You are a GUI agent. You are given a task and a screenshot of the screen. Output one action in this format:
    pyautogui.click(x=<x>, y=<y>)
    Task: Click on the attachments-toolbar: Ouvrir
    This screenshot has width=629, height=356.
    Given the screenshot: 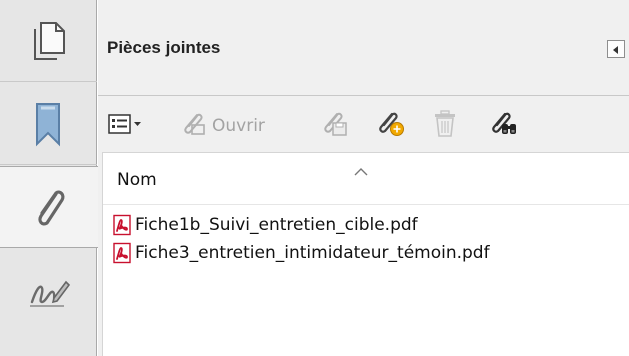 What is the action you would take?
    pyautogui.click(x=363, y=124)
    